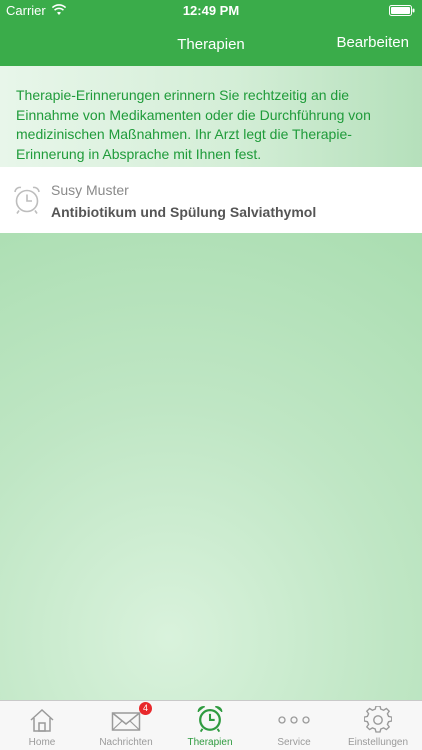 The width and height of the screenshot is (422, 750). Describe the element at coordinates (378, 742) in the screenshot. I see `tab-einstellungen-label: Einstellungen` at that location.